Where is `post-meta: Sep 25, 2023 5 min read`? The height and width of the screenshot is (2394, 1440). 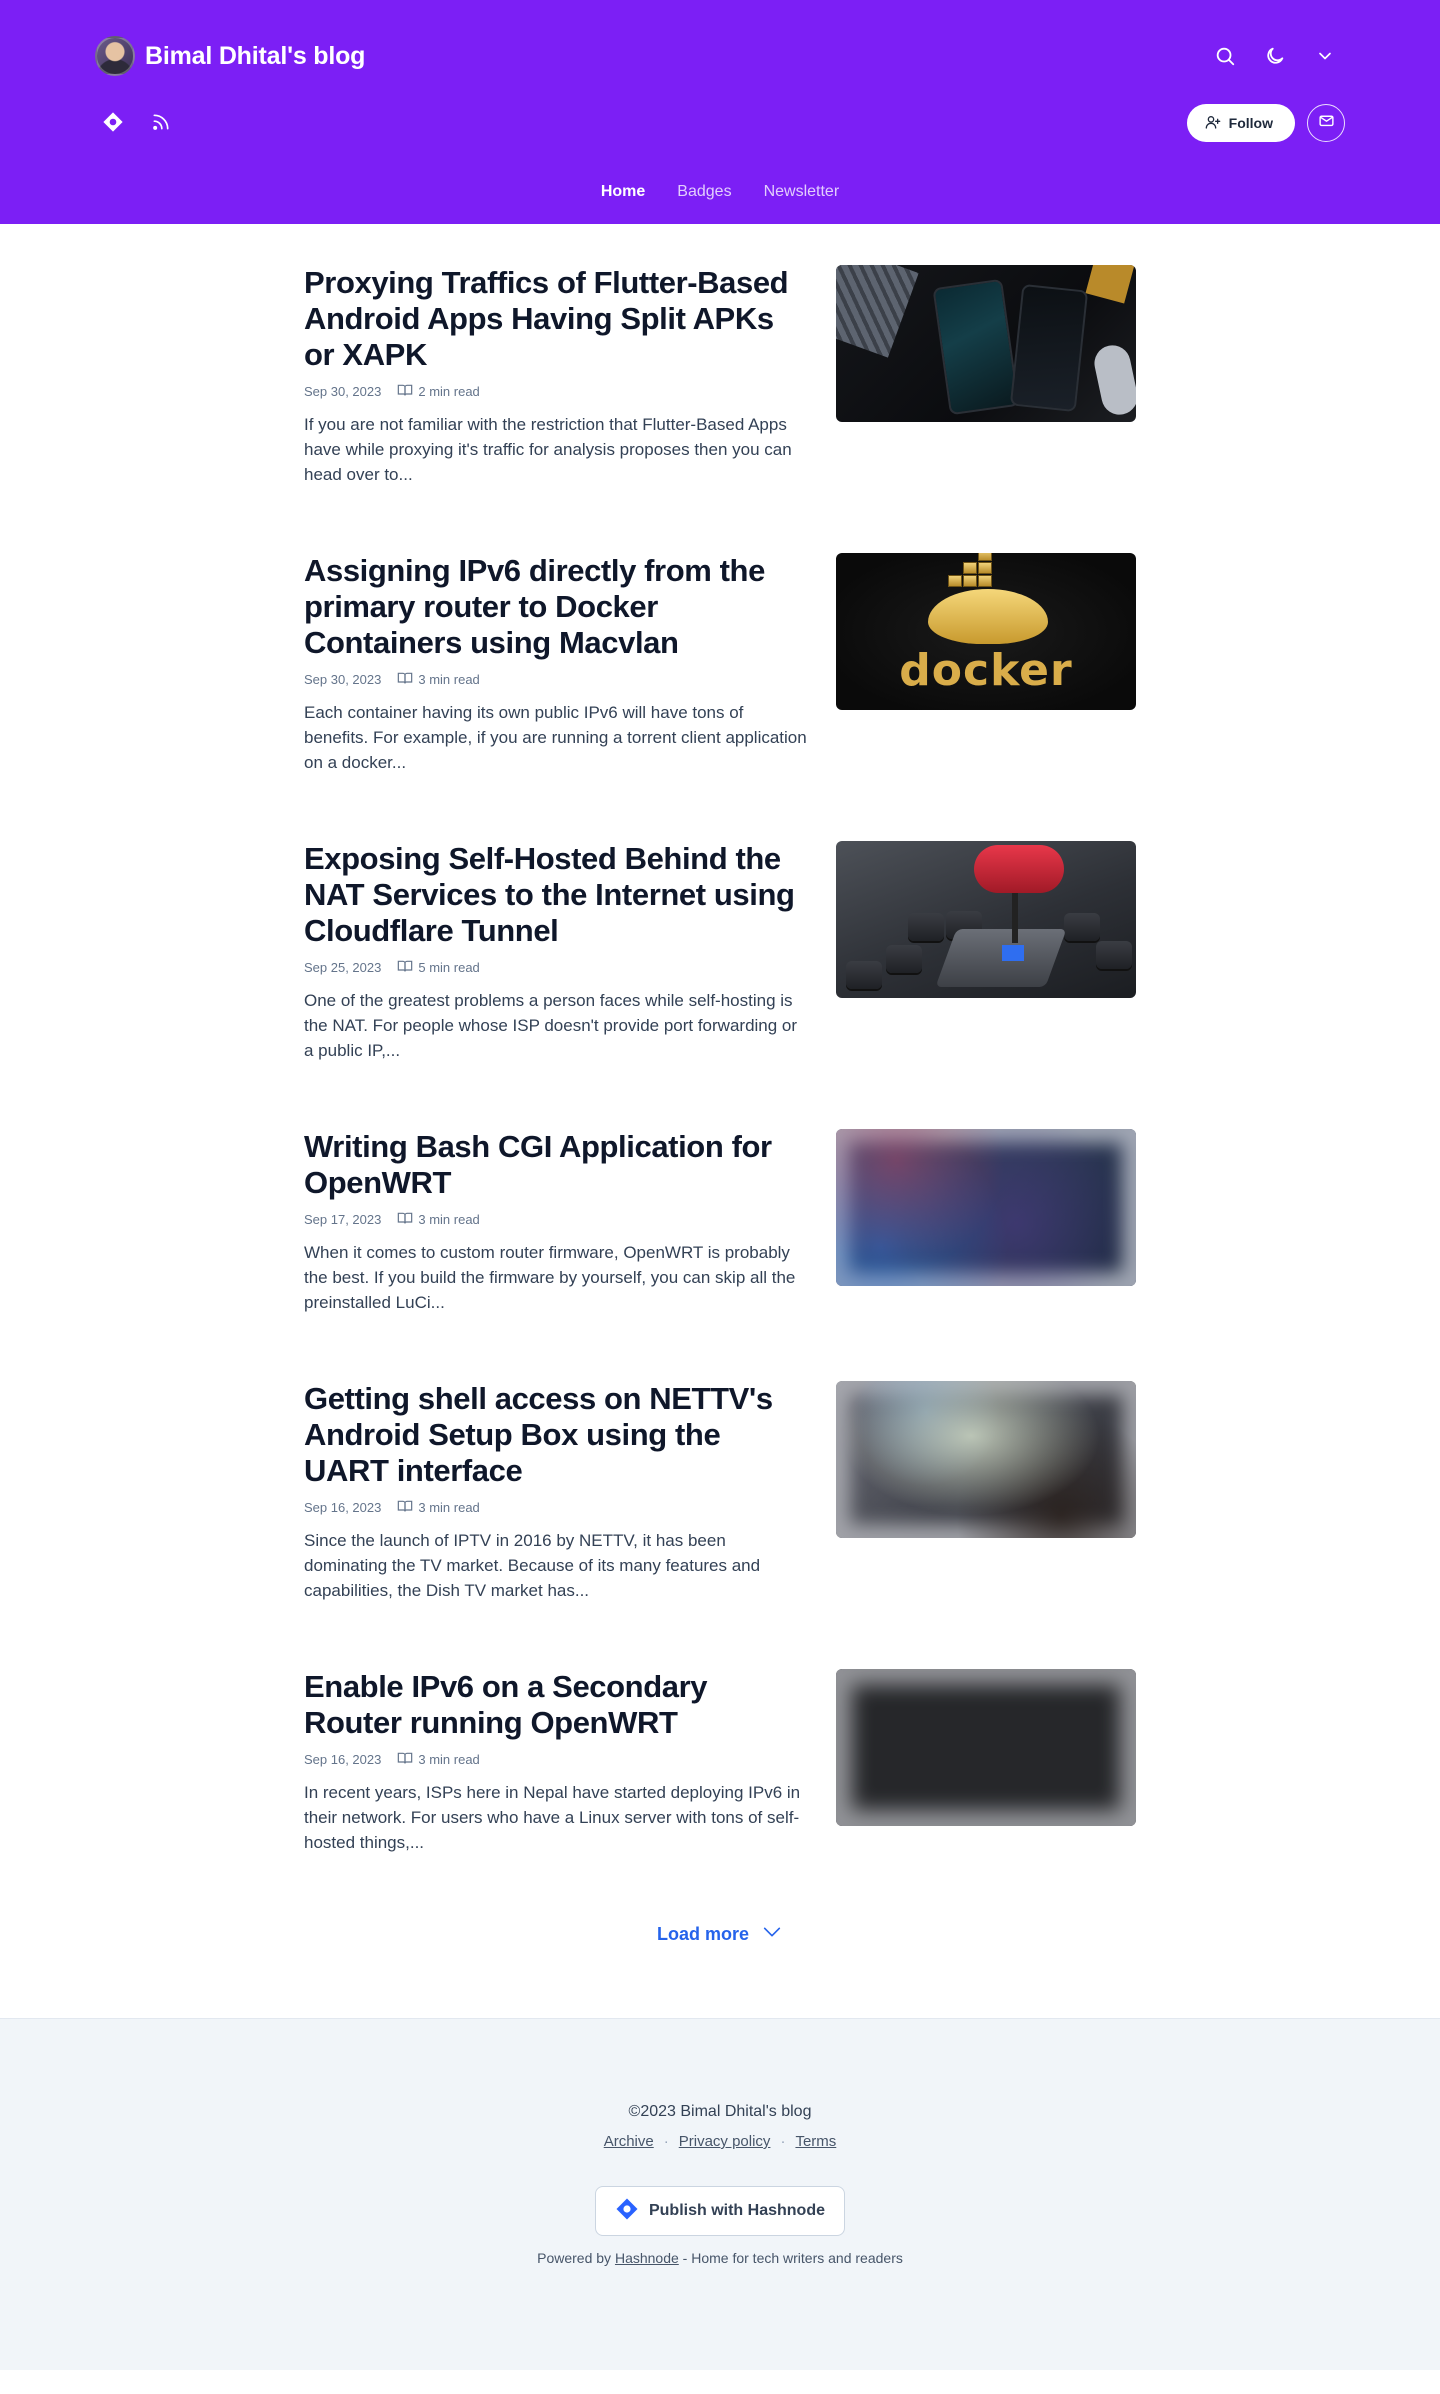 post-meta: Sep 25, 2023 5 min read is located at coordinates (556, 967).